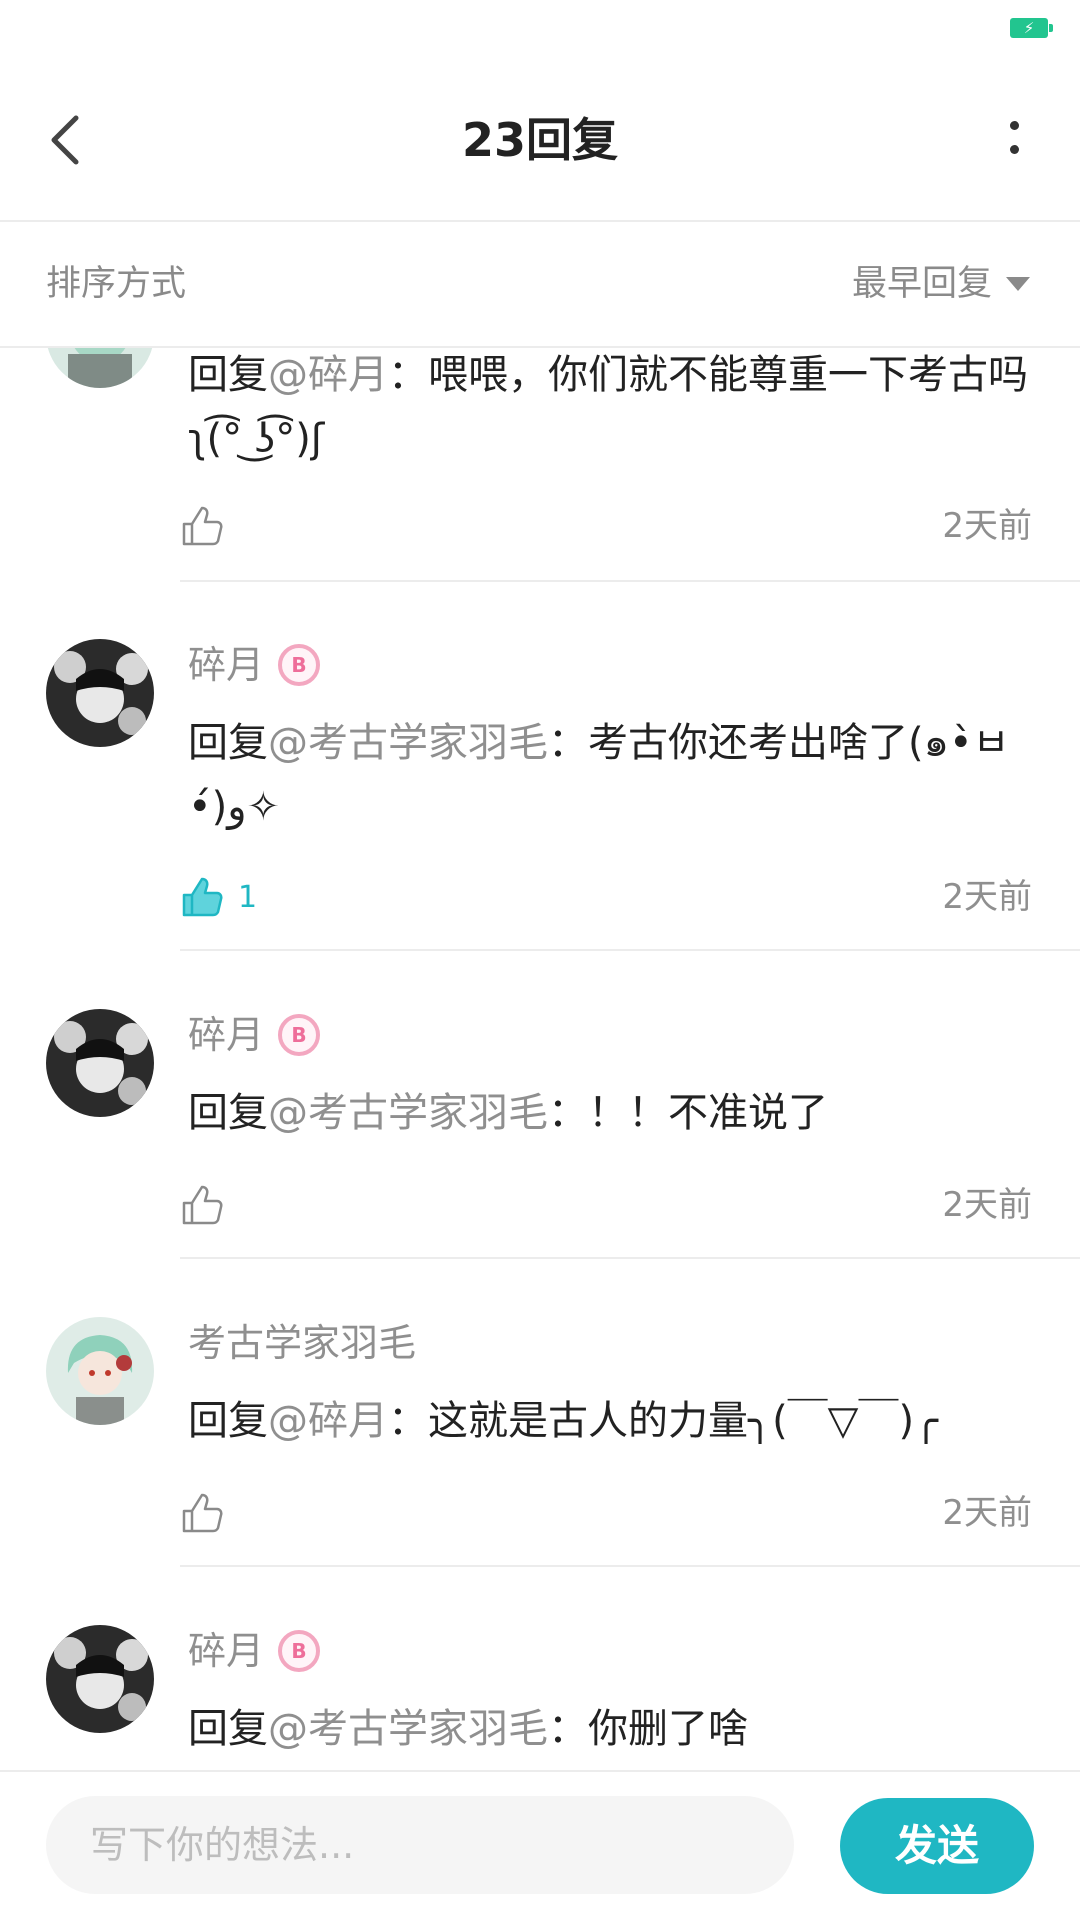  I want to click on page-title: 23回复, so click(539, 140).